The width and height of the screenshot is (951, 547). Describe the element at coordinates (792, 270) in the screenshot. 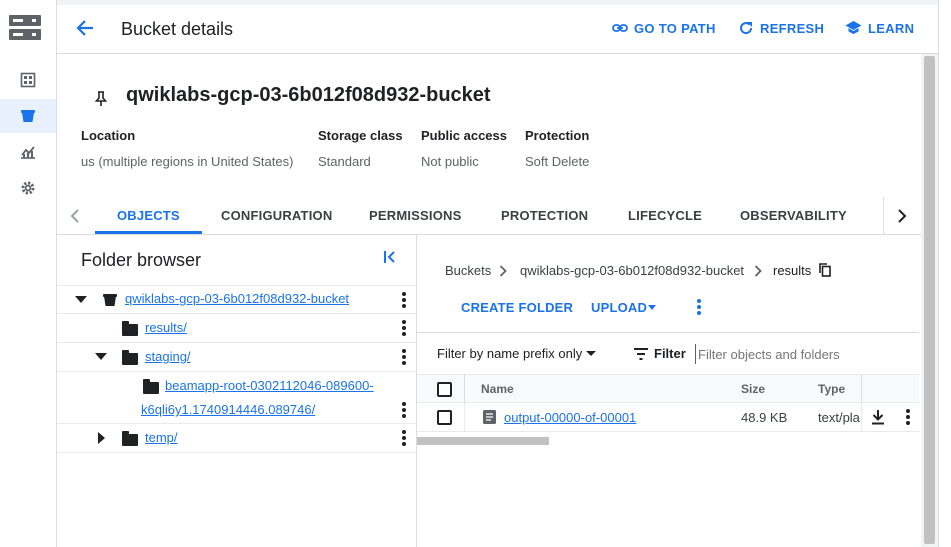

I see `breadcrumb-current: results` at that location.